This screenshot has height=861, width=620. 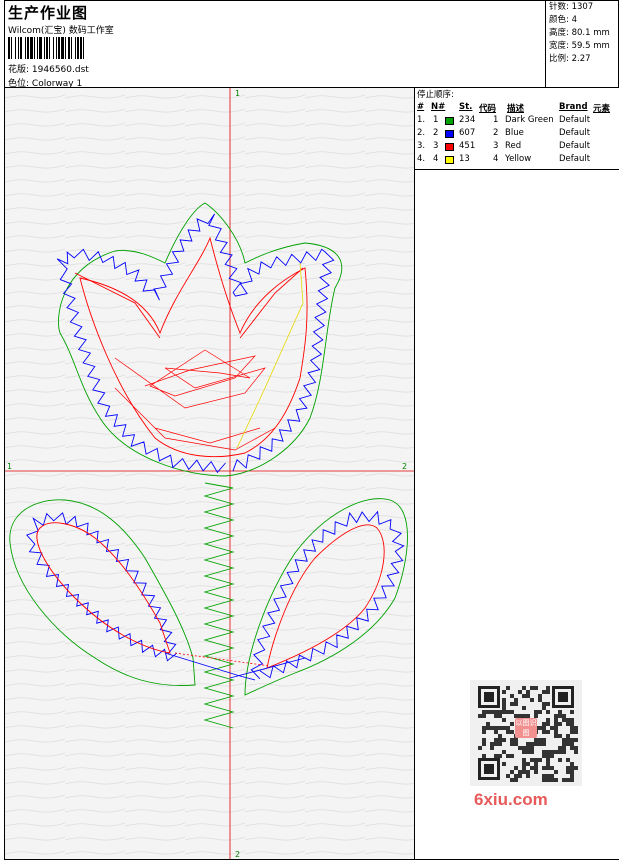 What do you see at coordinates (466, 107) in the screenshot?
I see `col-header-stitches: St.` at bounding box center [466, 107].